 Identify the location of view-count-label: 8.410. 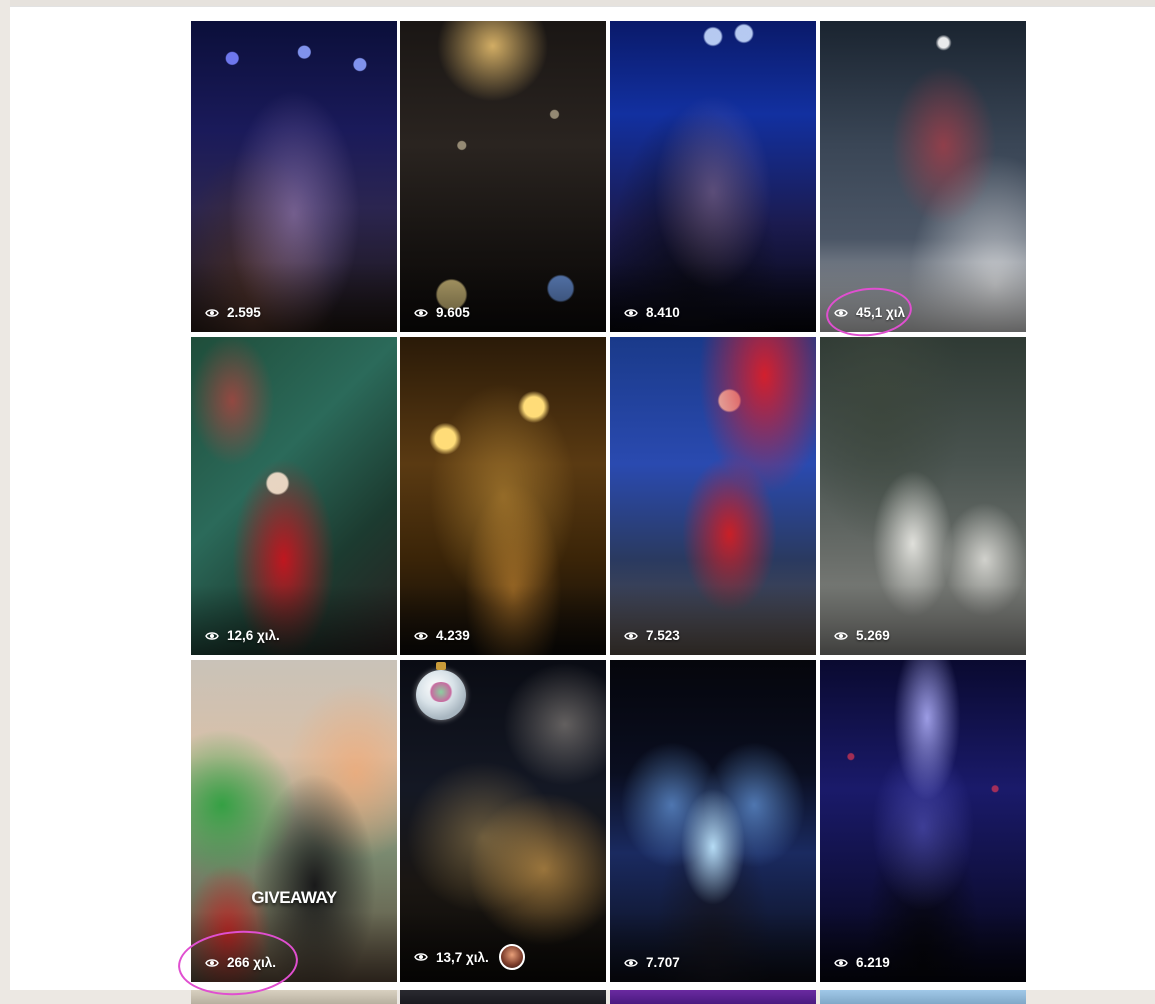
(663, 312).